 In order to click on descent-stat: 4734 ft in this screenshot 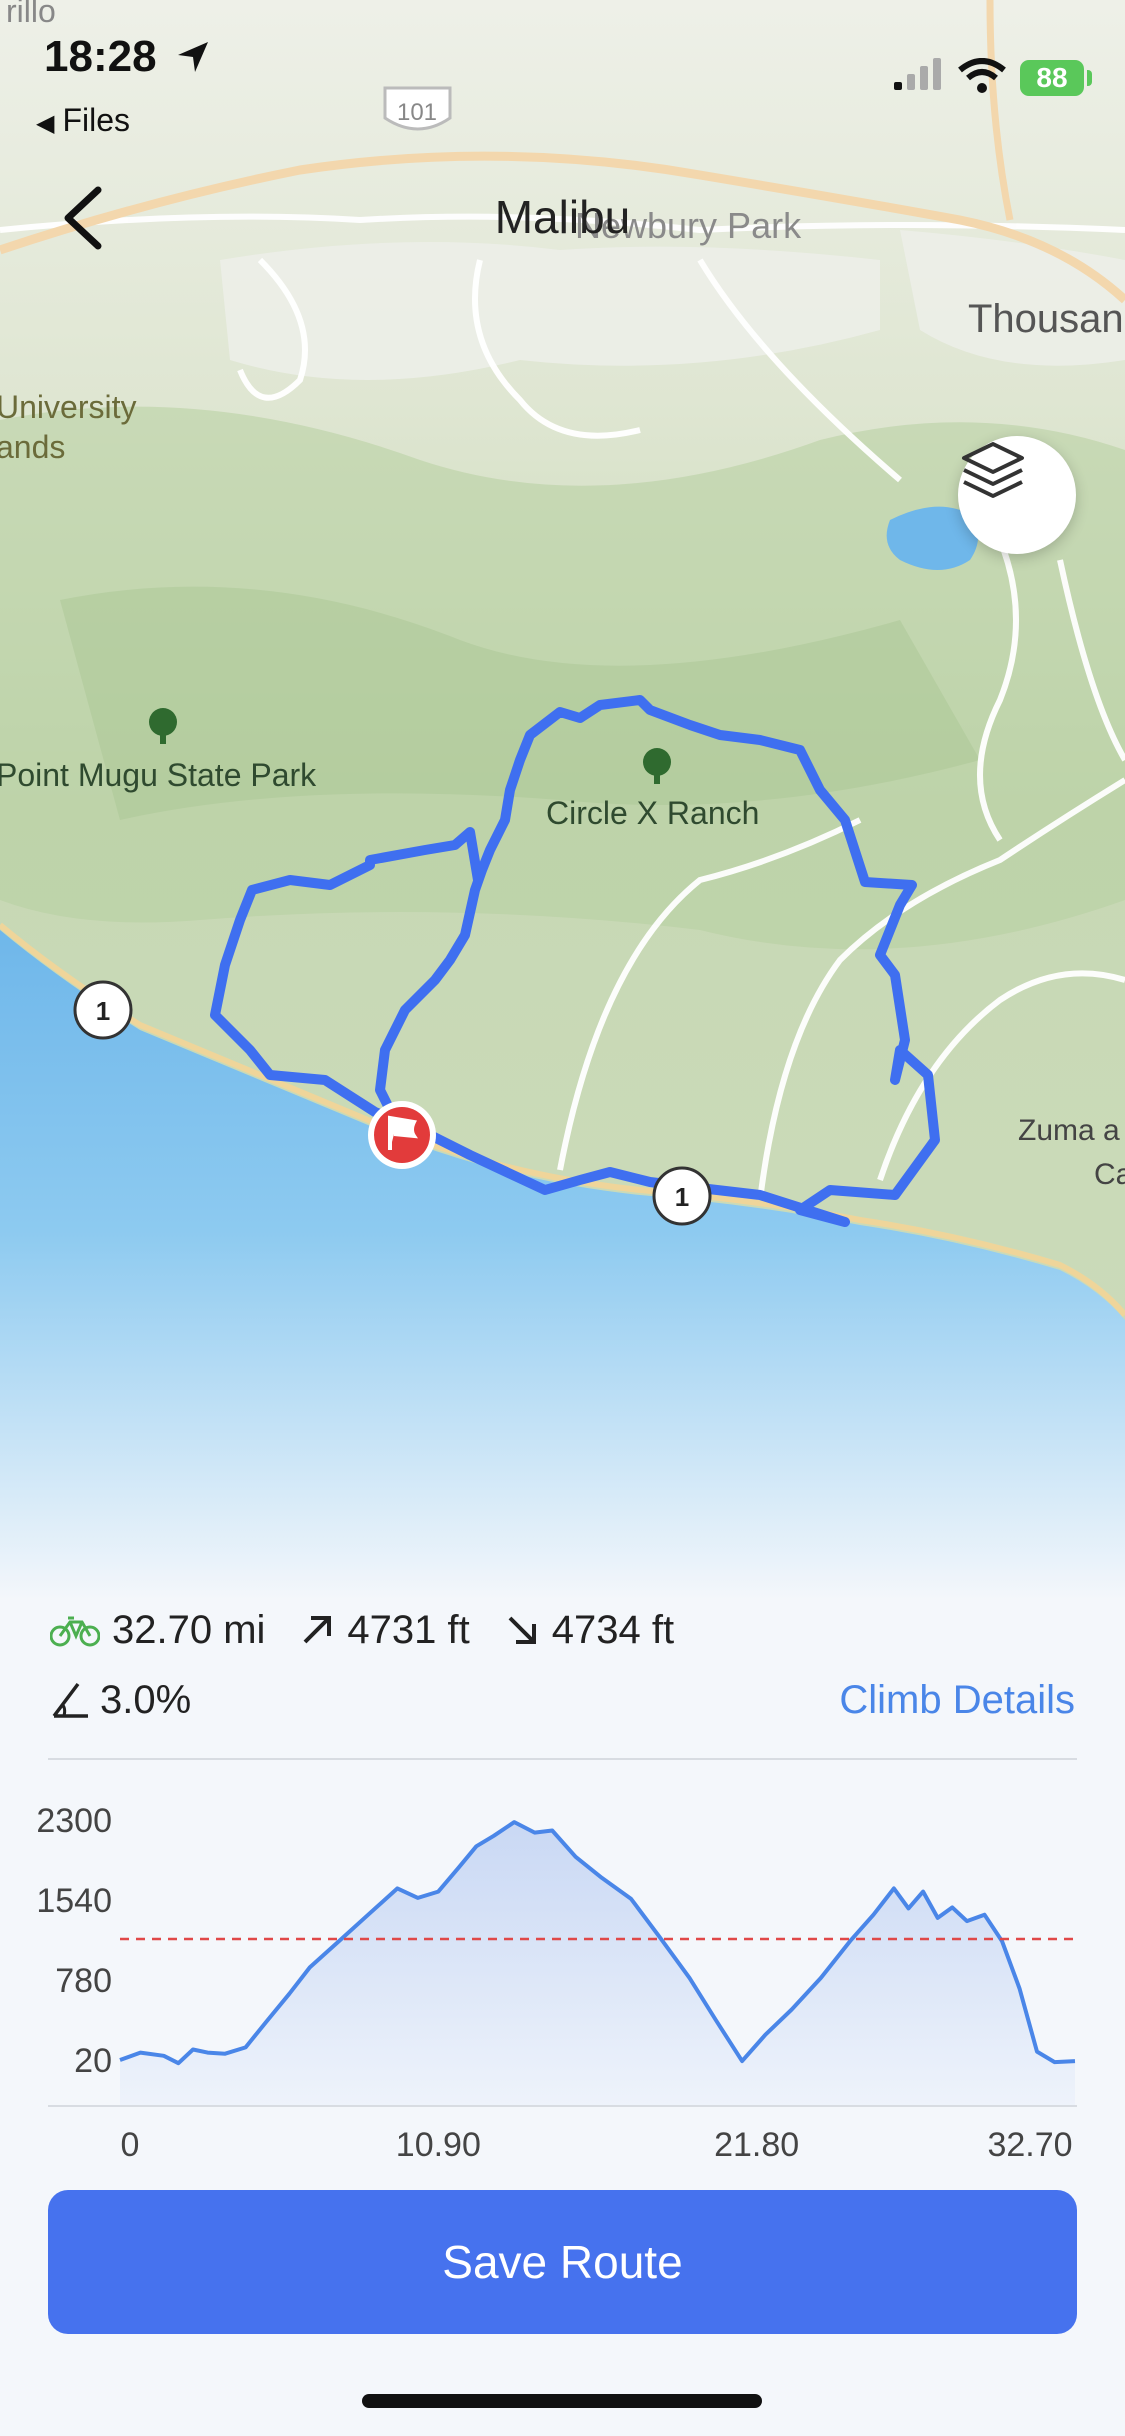, I will do `click(589, 1630)`.